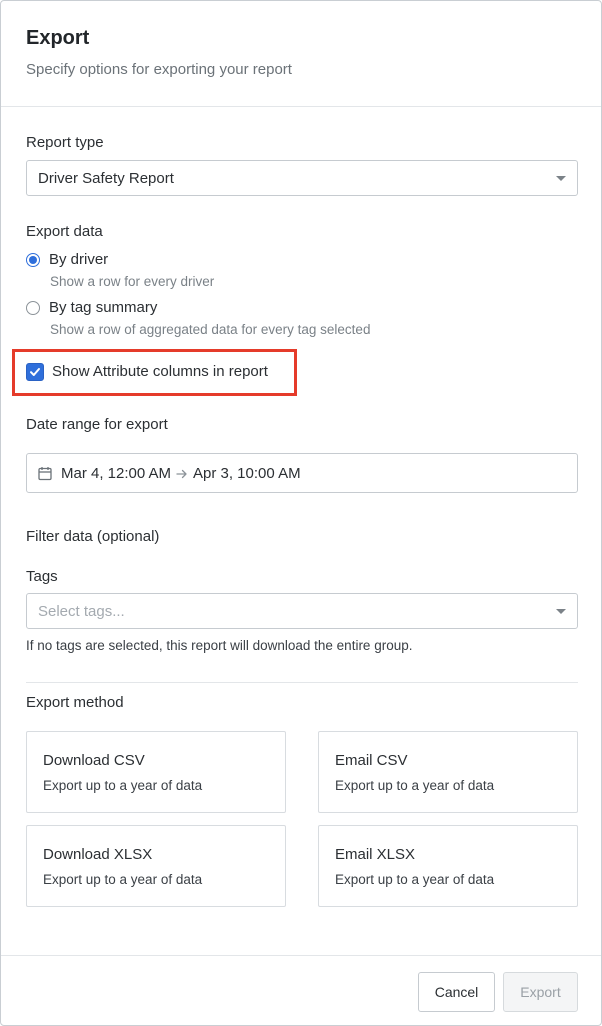  What do you see at coordinates (302, 178) in the screenshot?
I see `report-type-select: Driver Safety Report` at bounding box center [302, 178].